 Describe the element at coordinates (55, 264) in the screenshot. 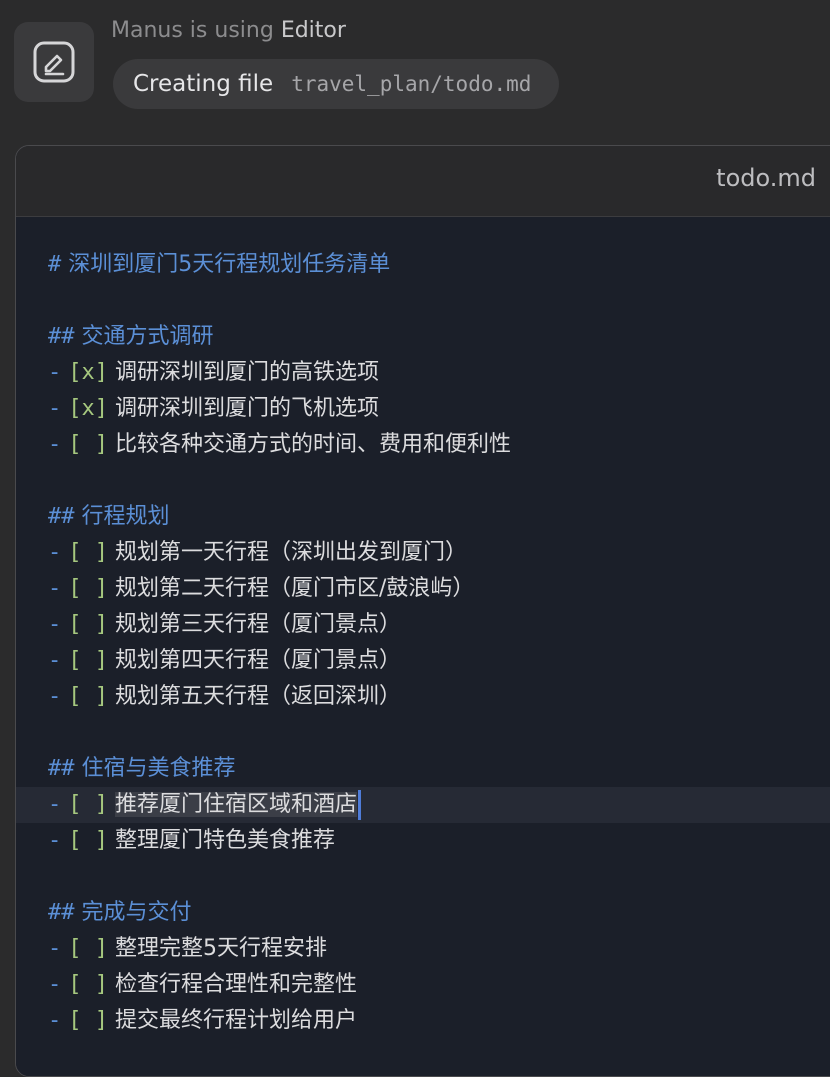

I see `heading-marker: #` at that location.